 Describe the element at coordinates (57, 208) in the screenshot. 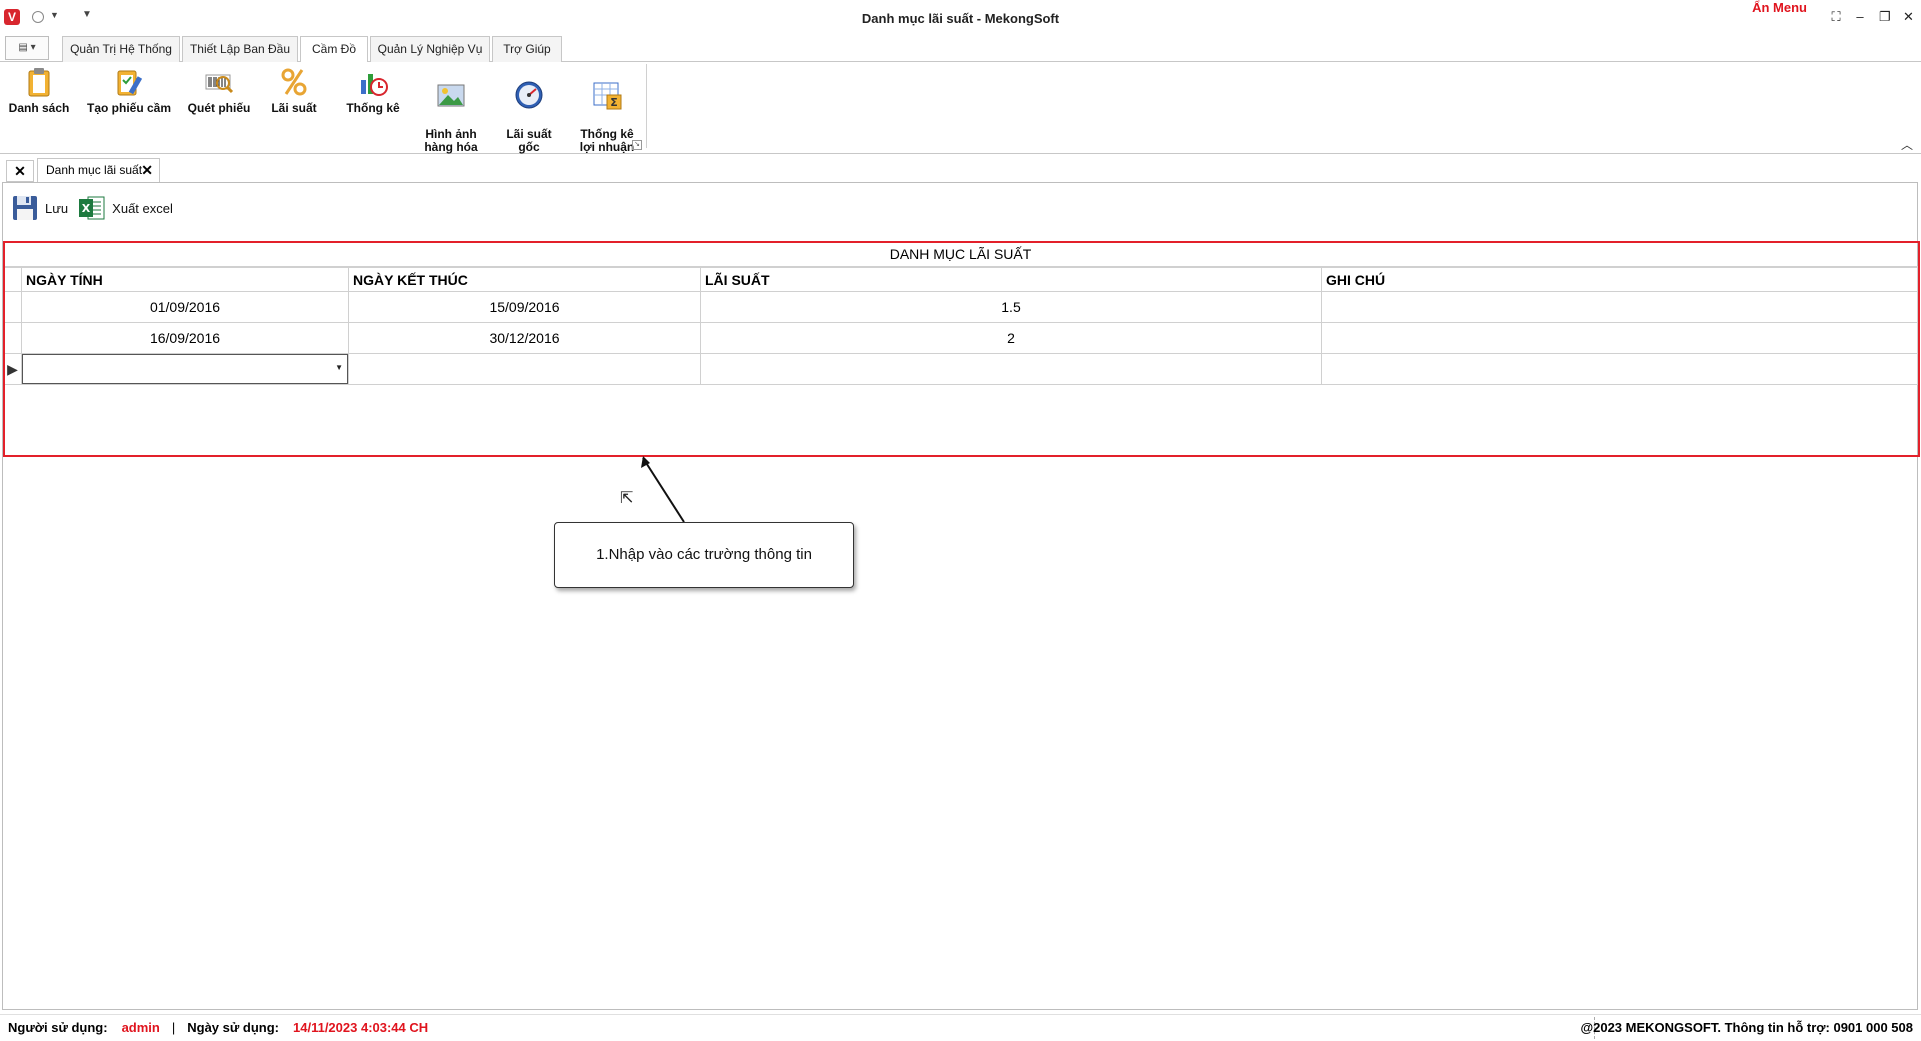

I see `save-label: Lưu` at that location.